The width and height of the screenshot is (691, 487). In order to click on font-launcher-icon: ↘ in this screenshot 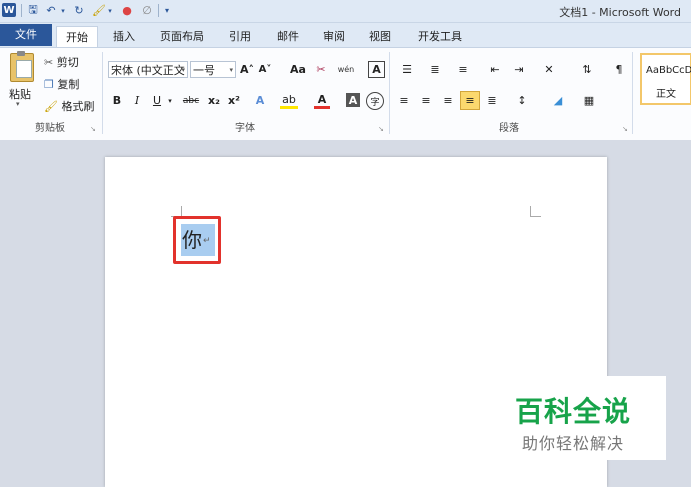, I will do `click(381, 129)`.